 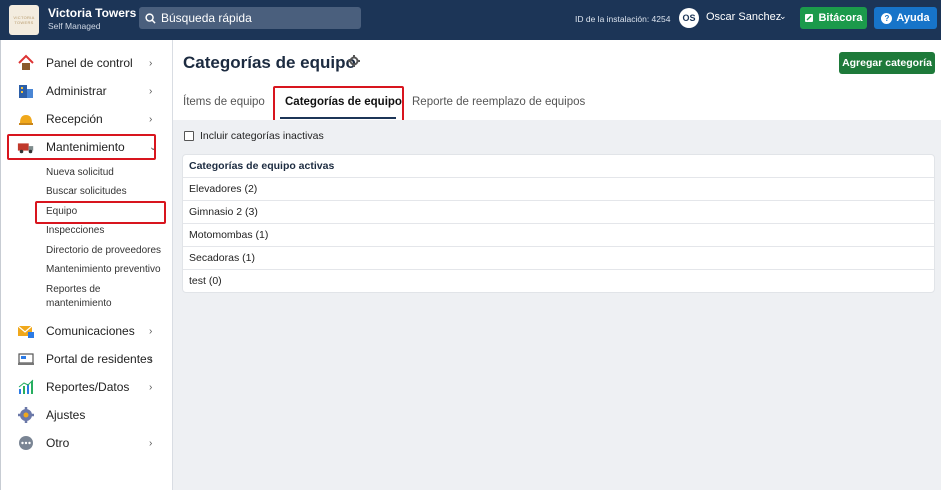 I want to click on table-cell: Gimnasio 2 (3), so click(x=223, y=212).